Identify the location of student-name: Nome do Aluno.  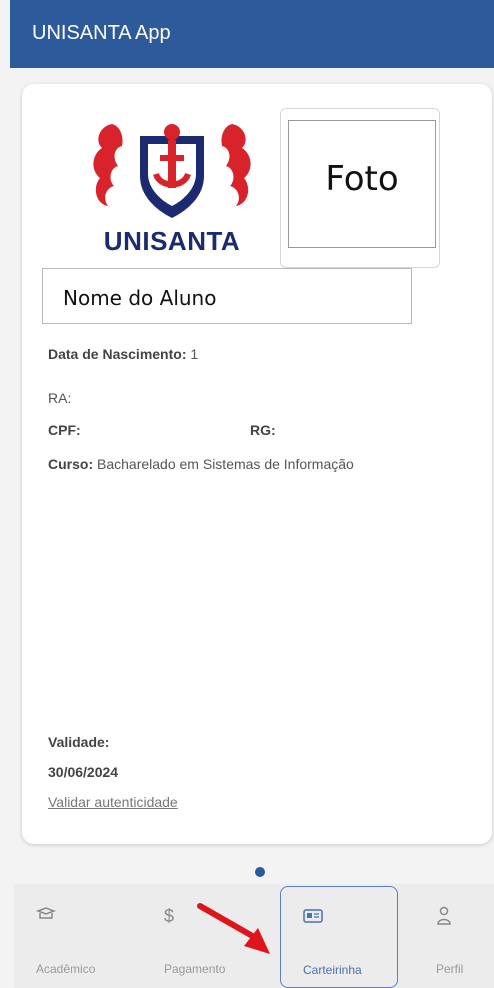
(140, 298).